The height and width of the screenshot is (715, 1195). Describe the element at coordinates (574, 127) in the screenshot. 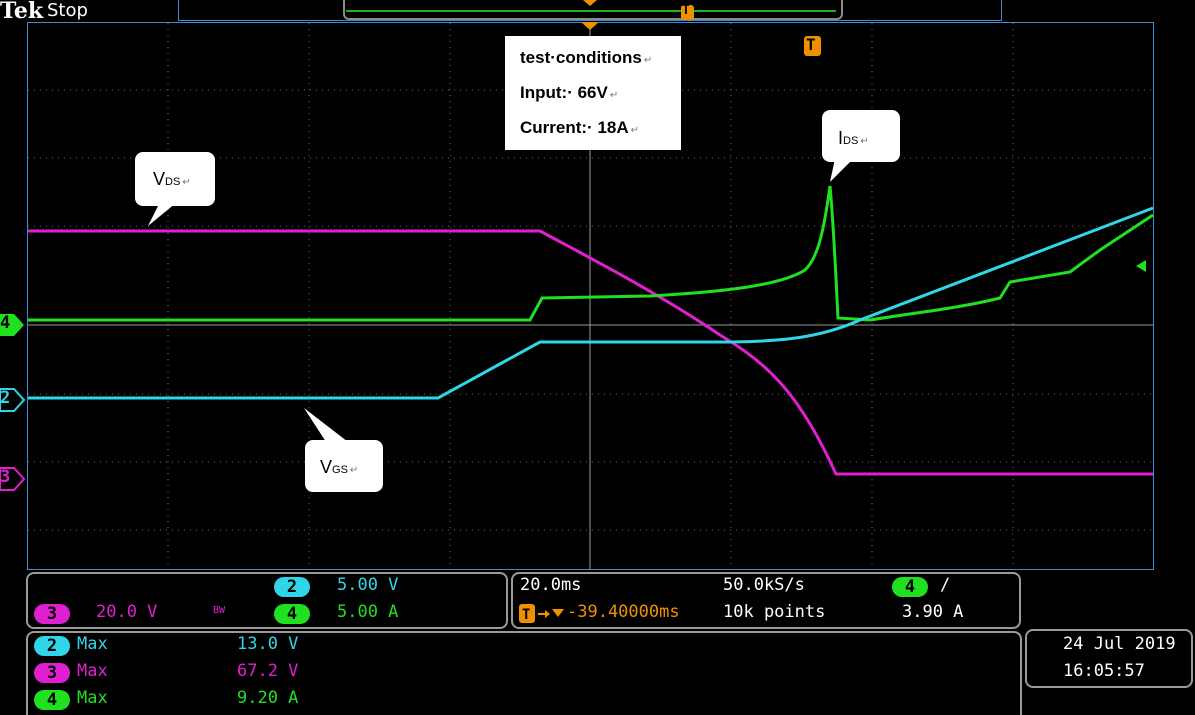

I see `current-condition: Current:· 18A` at that location.